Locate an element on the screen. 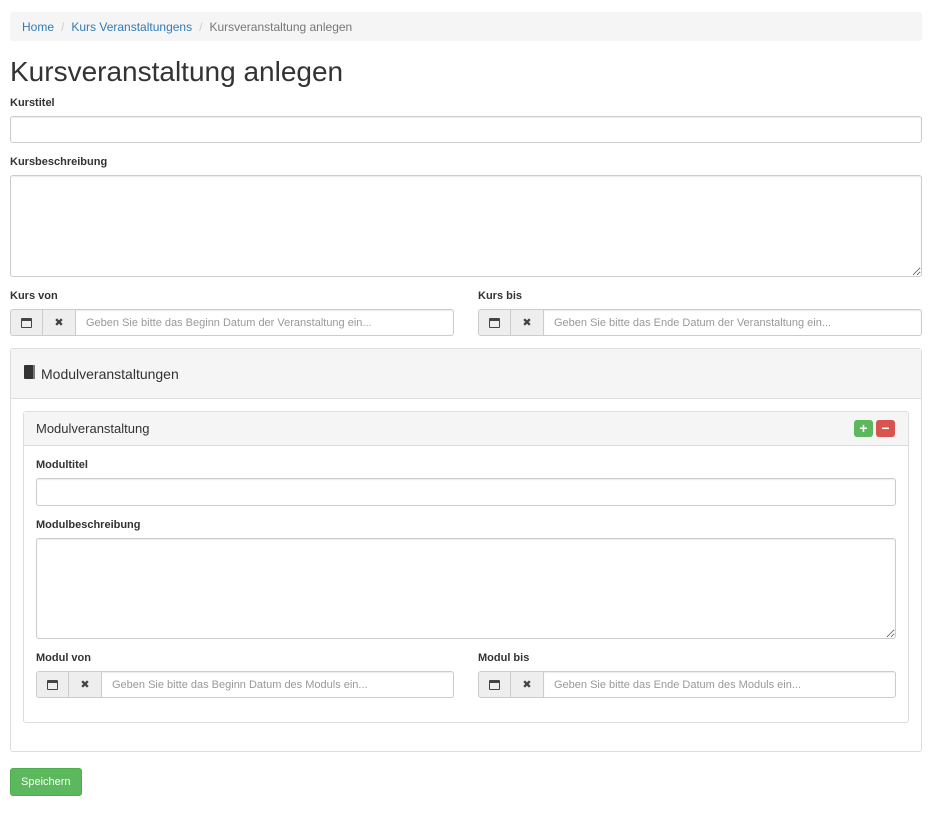  modul-bis-calendar-button is located at coordinates (494, 684).